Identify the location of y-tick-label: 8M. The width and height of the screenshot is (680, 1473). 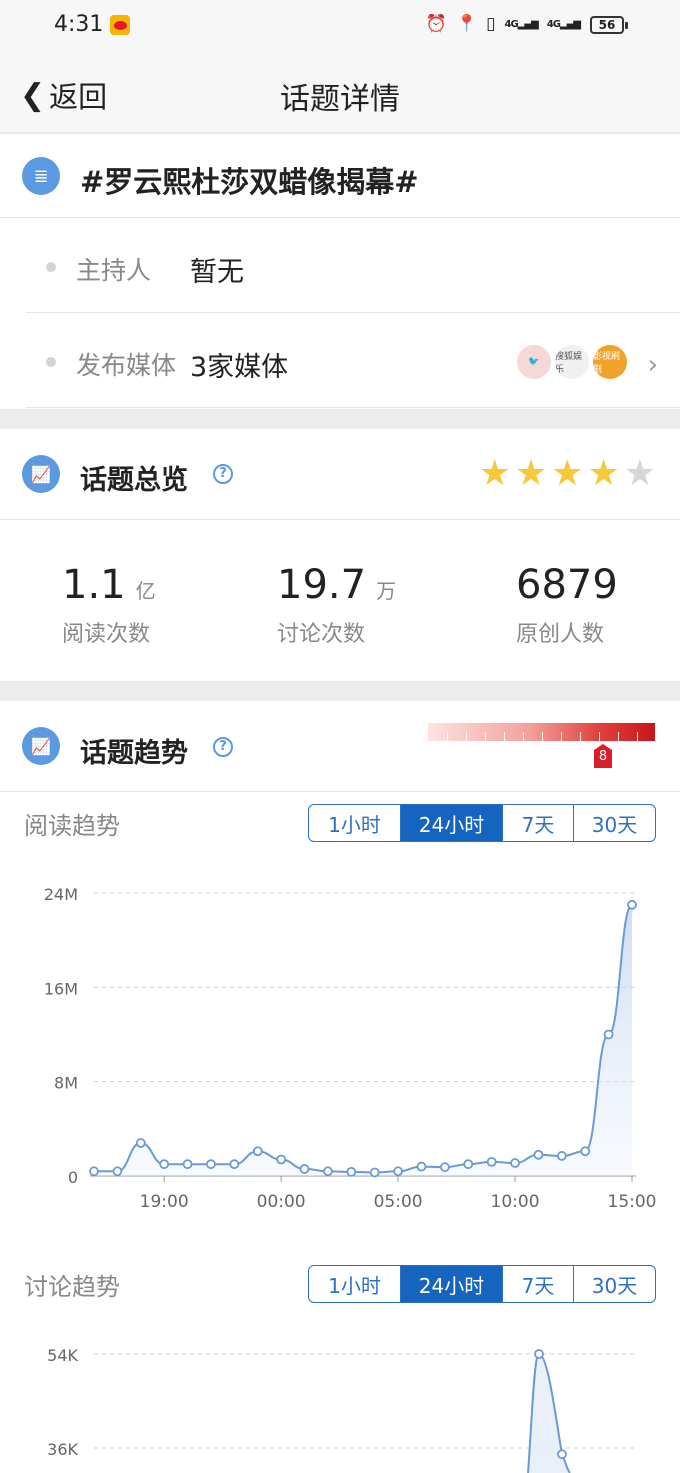
(66, 1083).